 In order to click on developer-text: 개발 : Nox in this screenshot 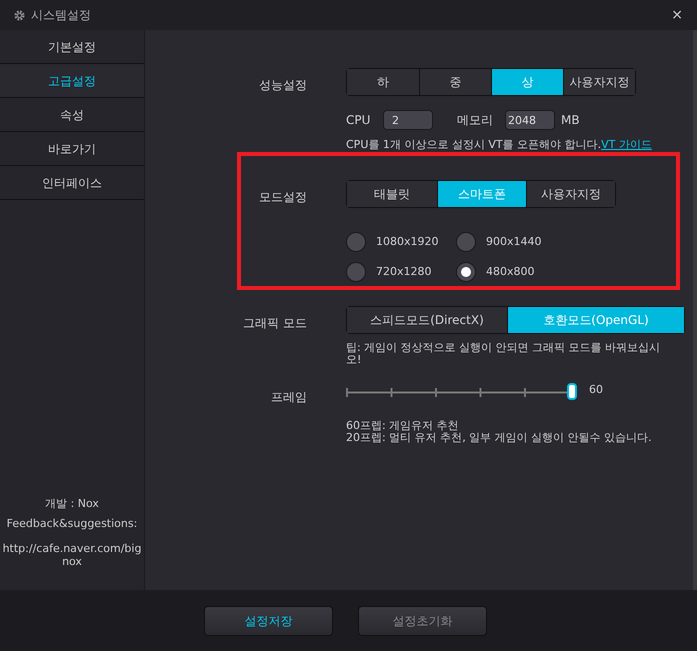, I will do `click(72, 503)`.